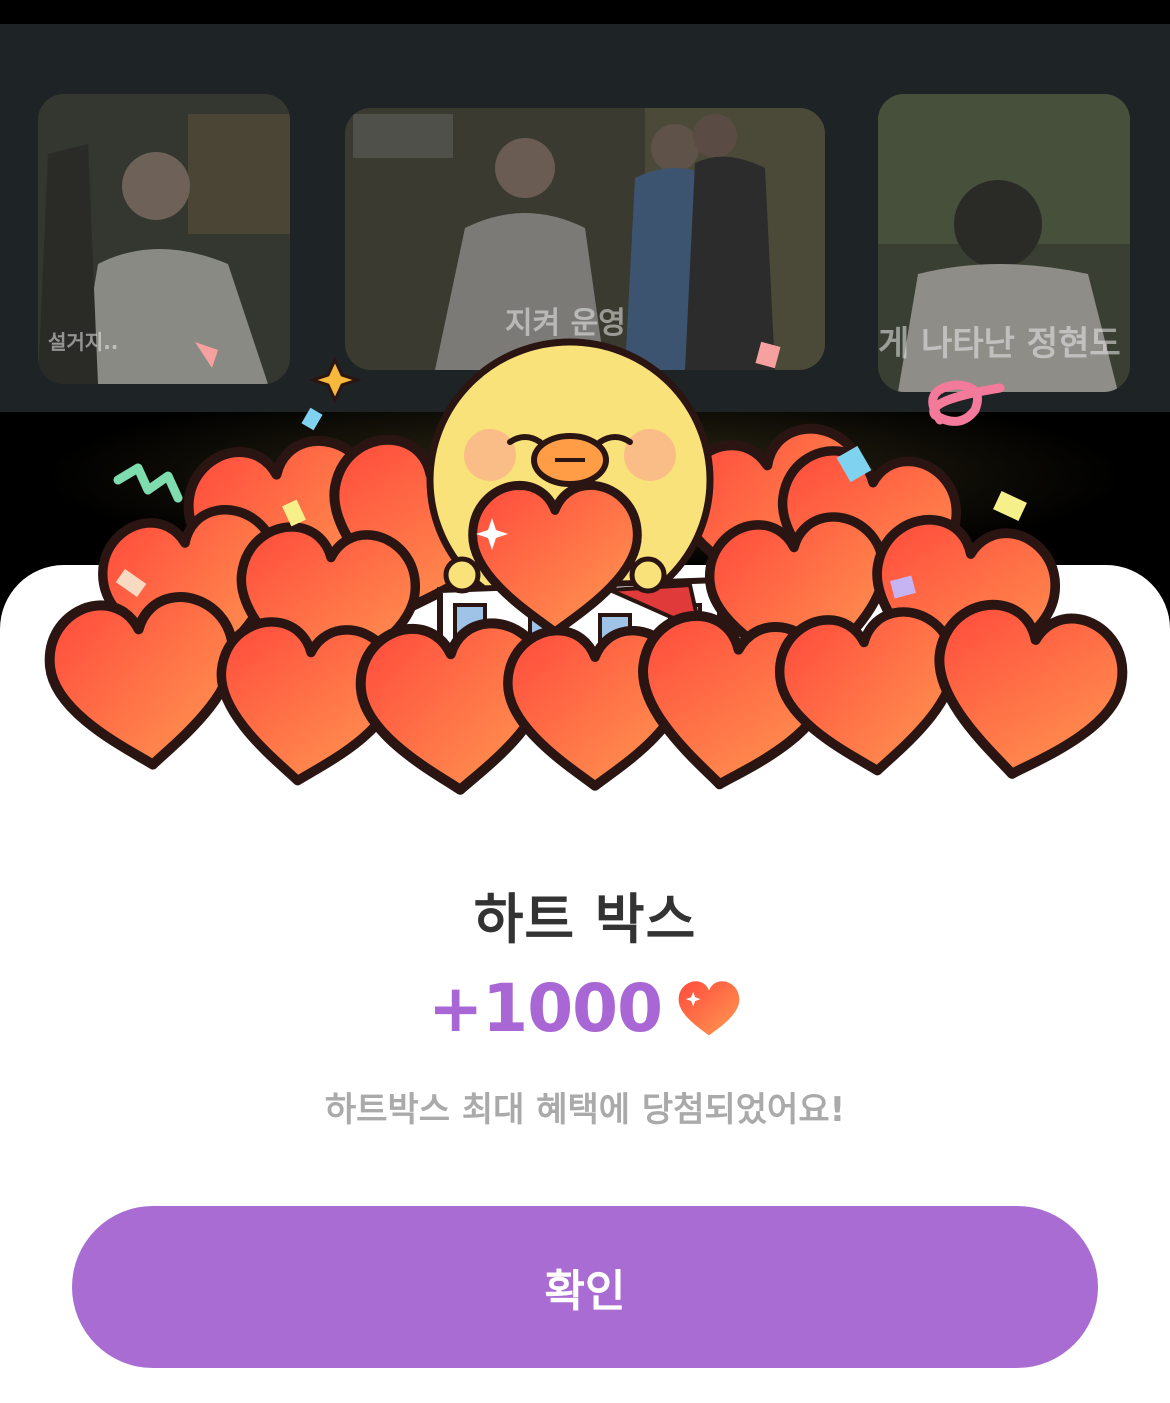 The width and height of the screenshot is (1170, 1403). What do you see at coordinates (585, 1110) in the screenshot?
I see `reward-message: 하트박스 최대 혜택에 당첨되었어요!` at bounding box center [585, 1110].